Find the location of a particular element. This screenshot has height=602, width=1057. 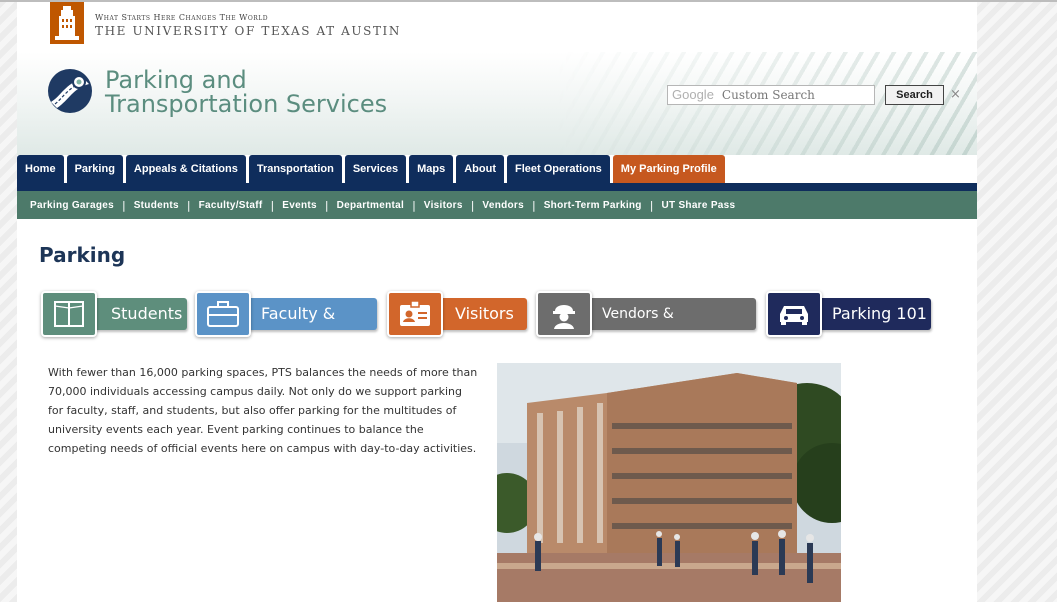

search-input: Google Custom Search is located at coordinates (771, 95).